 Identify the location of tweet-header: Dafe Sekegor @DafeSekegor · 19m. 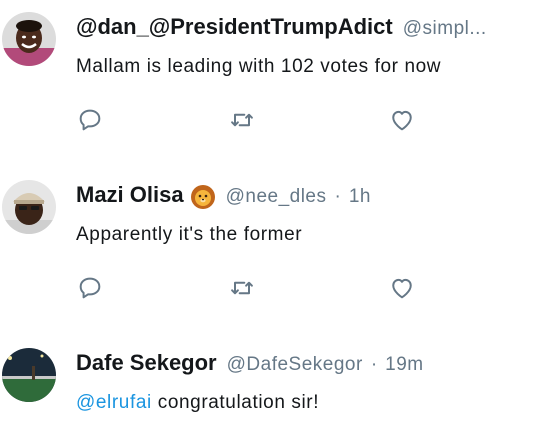
(308, 365).